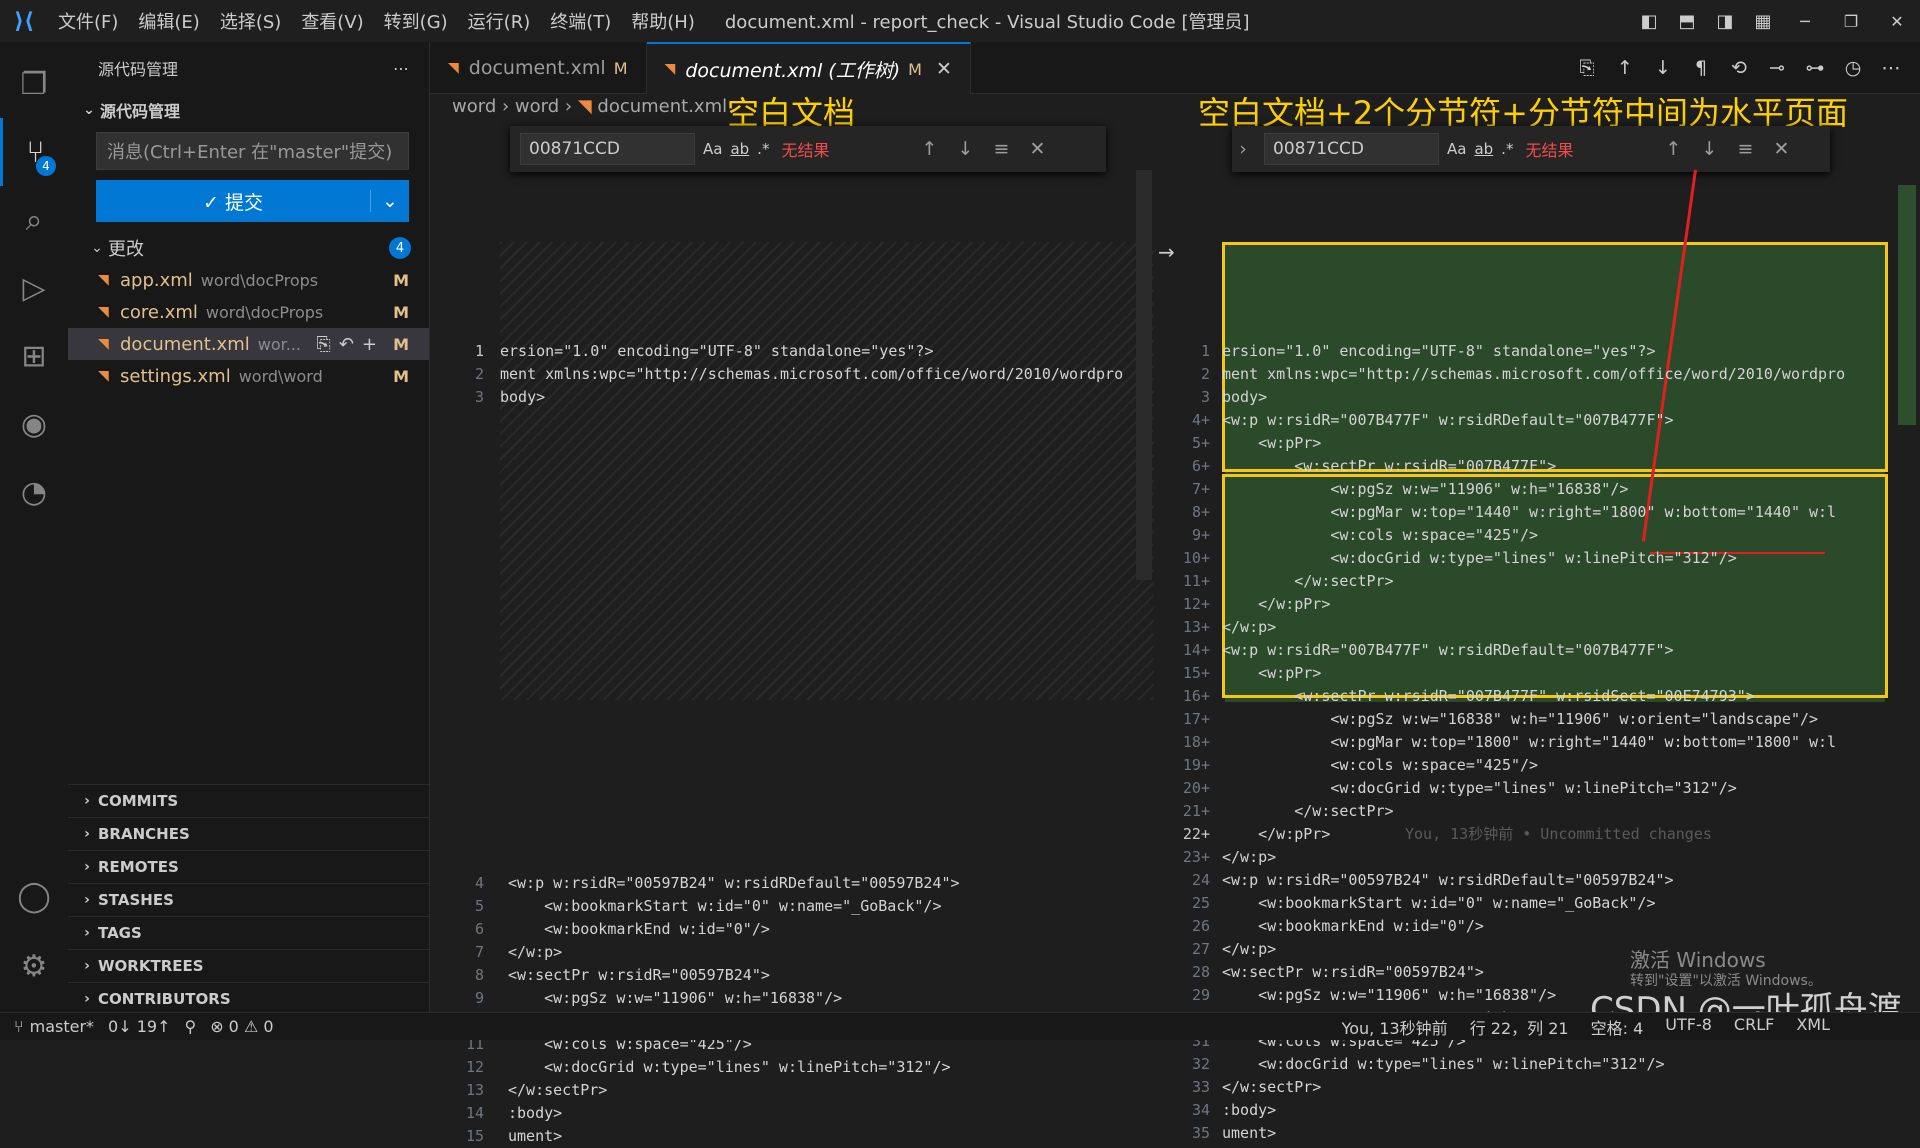 Image resolution: width=1920 pixels, height=1148 pixels. Describe the element at coordinates (1805, 21) in the screenshot. I see `minimize-icon: ─` at that location.